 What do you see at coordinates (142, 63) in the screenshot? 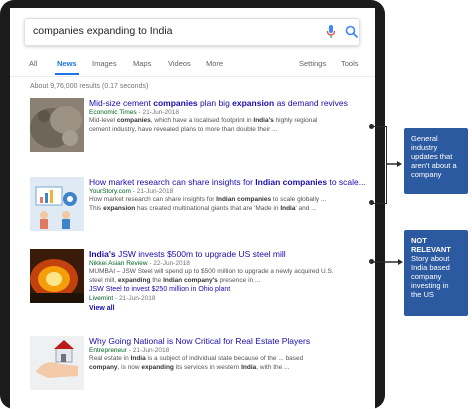
I see `tab-maps: Maps` at bounding box center [142, 63].